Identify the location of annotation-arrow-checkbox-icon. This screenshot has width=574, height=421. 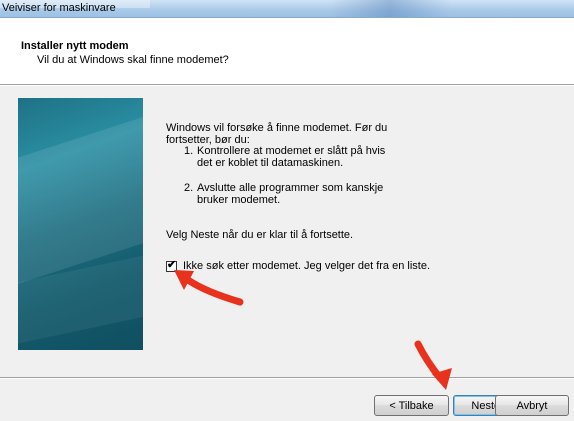
(209, 288).